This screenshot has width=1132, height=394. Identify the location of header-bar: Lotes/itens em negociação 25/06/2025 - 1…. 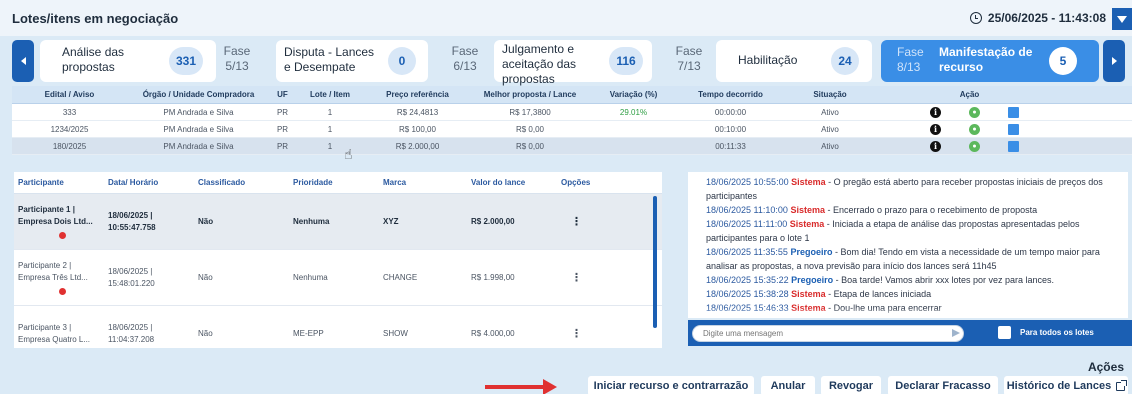
(566, 18).